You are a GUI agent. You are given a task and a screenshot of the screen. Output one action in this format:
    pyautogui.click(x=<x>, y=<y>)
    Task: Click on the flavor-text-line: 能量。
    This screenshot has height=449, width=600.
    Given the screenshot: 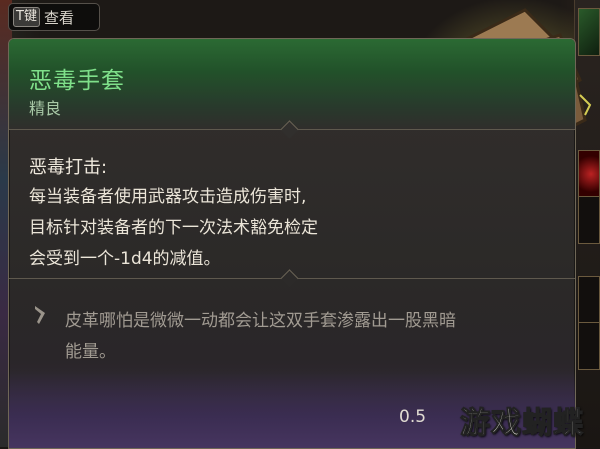 What is the action you would take?
    pyautogui.click(x=90, y=352)
    